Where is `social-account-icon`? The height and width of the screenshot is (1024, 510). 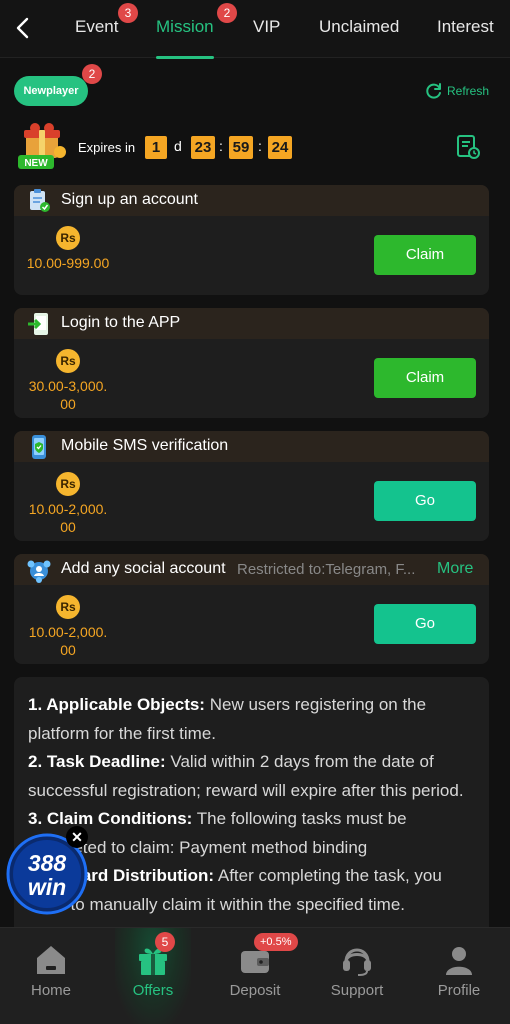
social-account-icon is located at coordinates (39, 571).